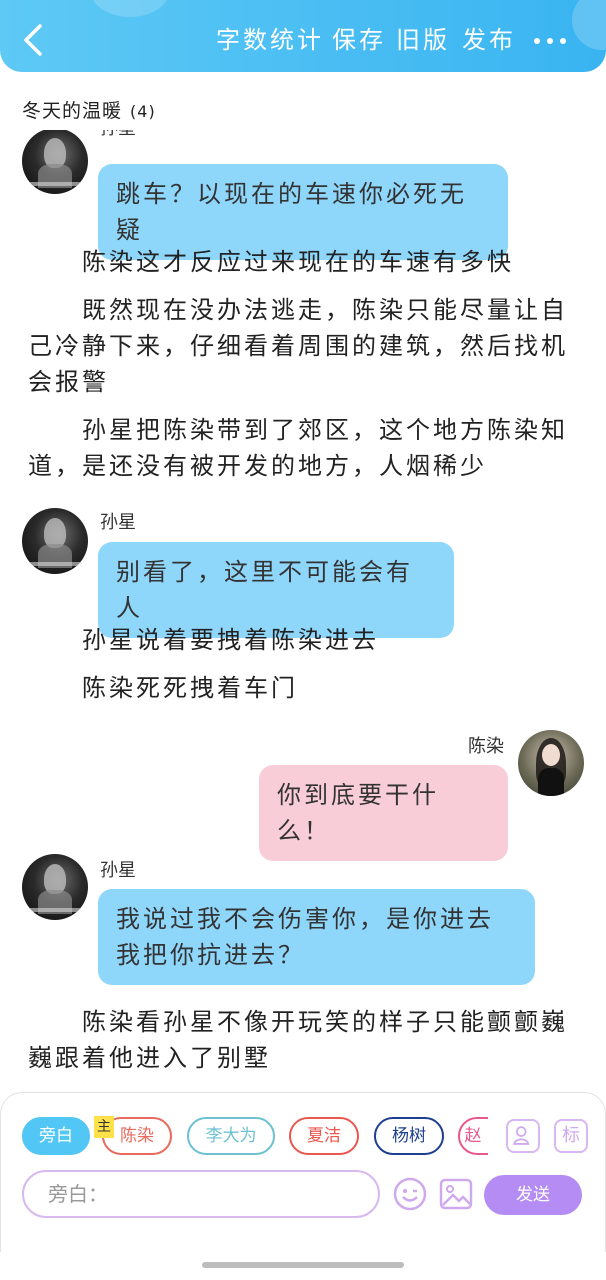  I want to click on story-name: 冬天的温暖, so click(72, 111).